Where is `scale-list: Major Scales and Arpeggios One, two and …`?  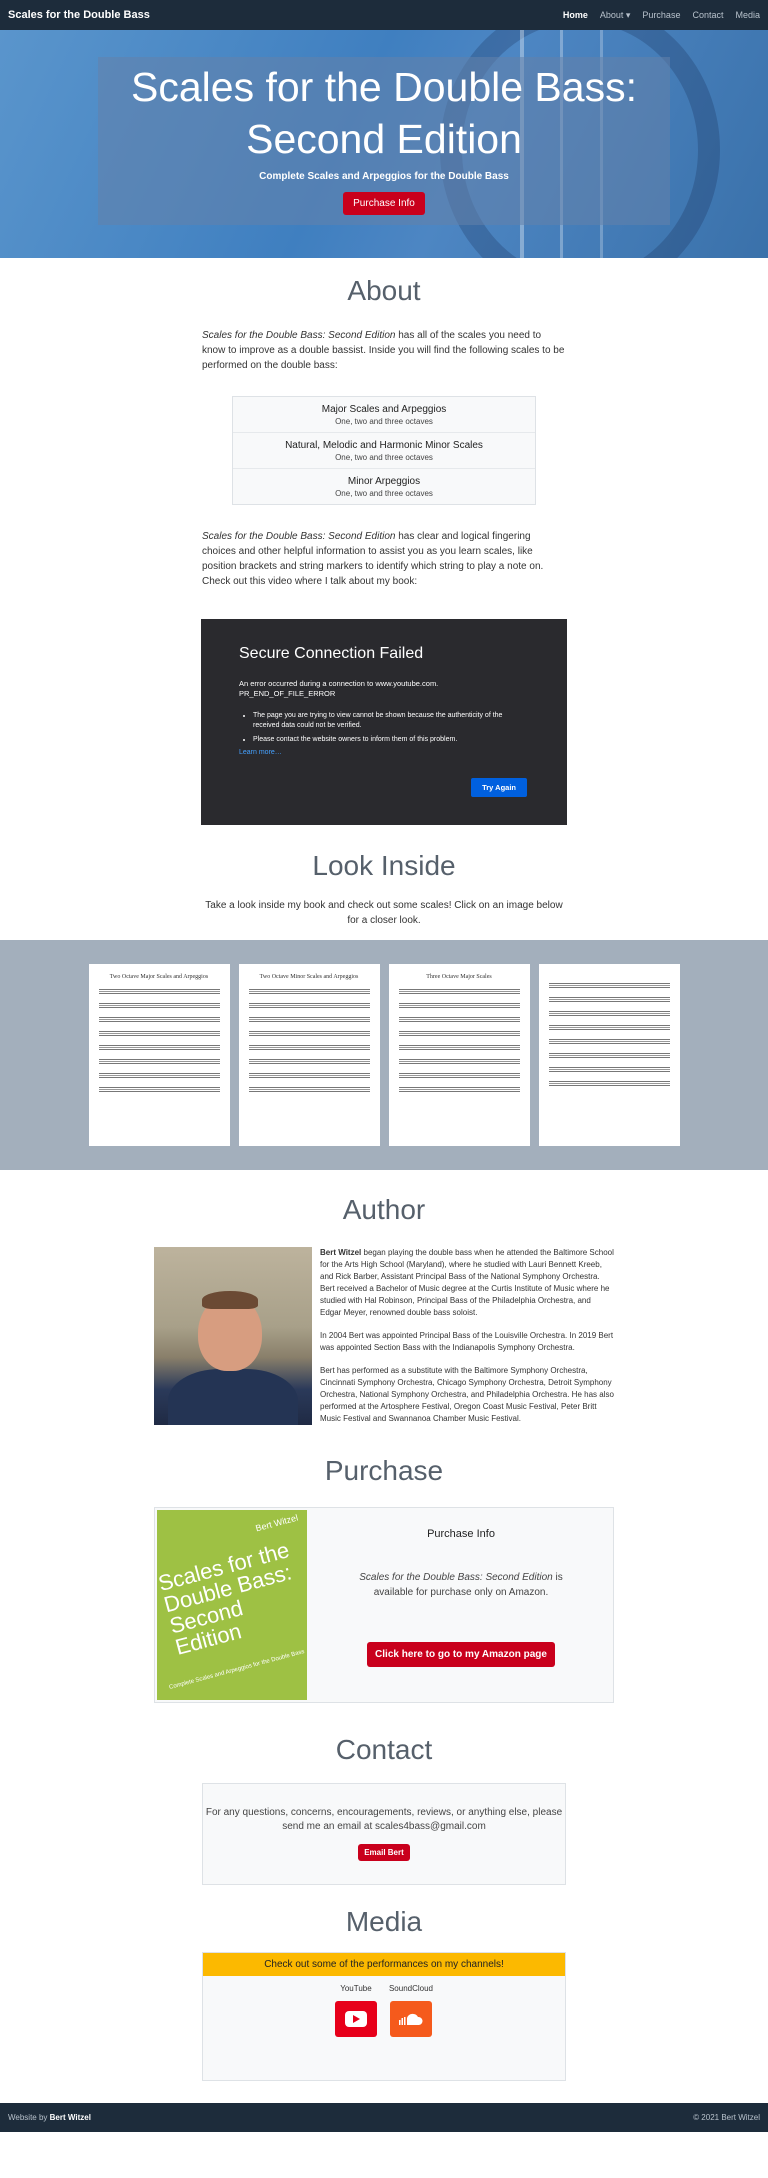
scale-list: Major Scales and Arpeggios One, two and … is located at coordinates (384, 450).